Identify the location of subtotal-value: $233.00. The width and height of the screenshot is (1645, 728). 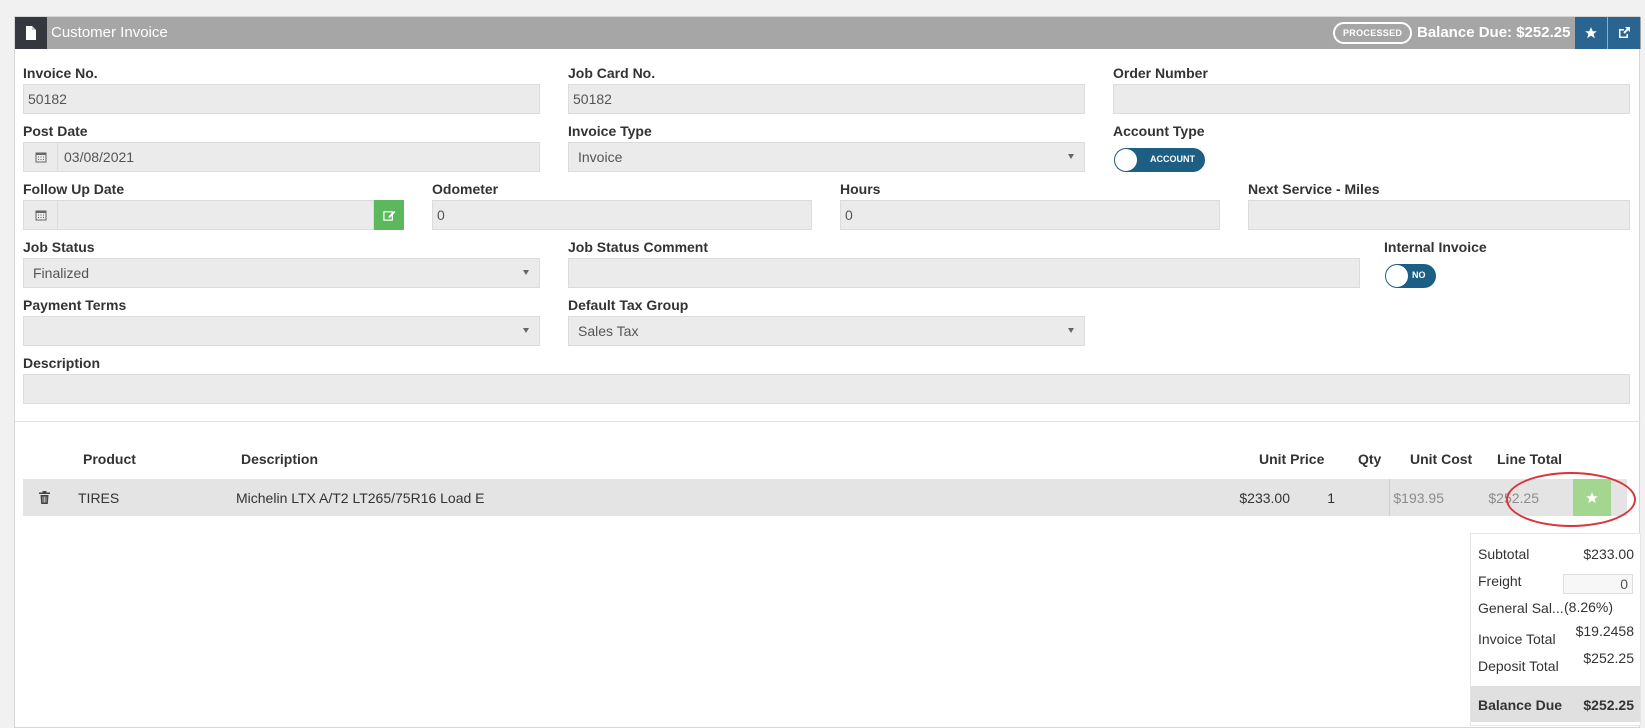
(1608, 554).